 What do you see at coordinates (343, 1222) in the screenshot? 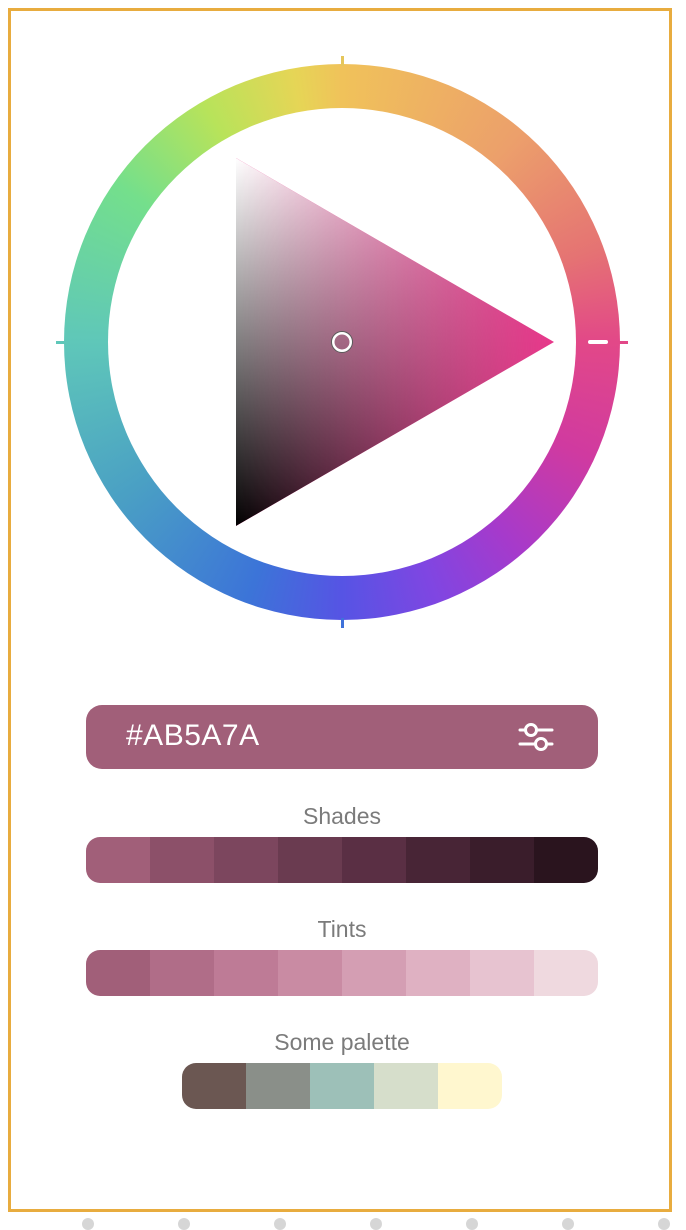
I see `page-indicator` at bounding box center [343, 1222].